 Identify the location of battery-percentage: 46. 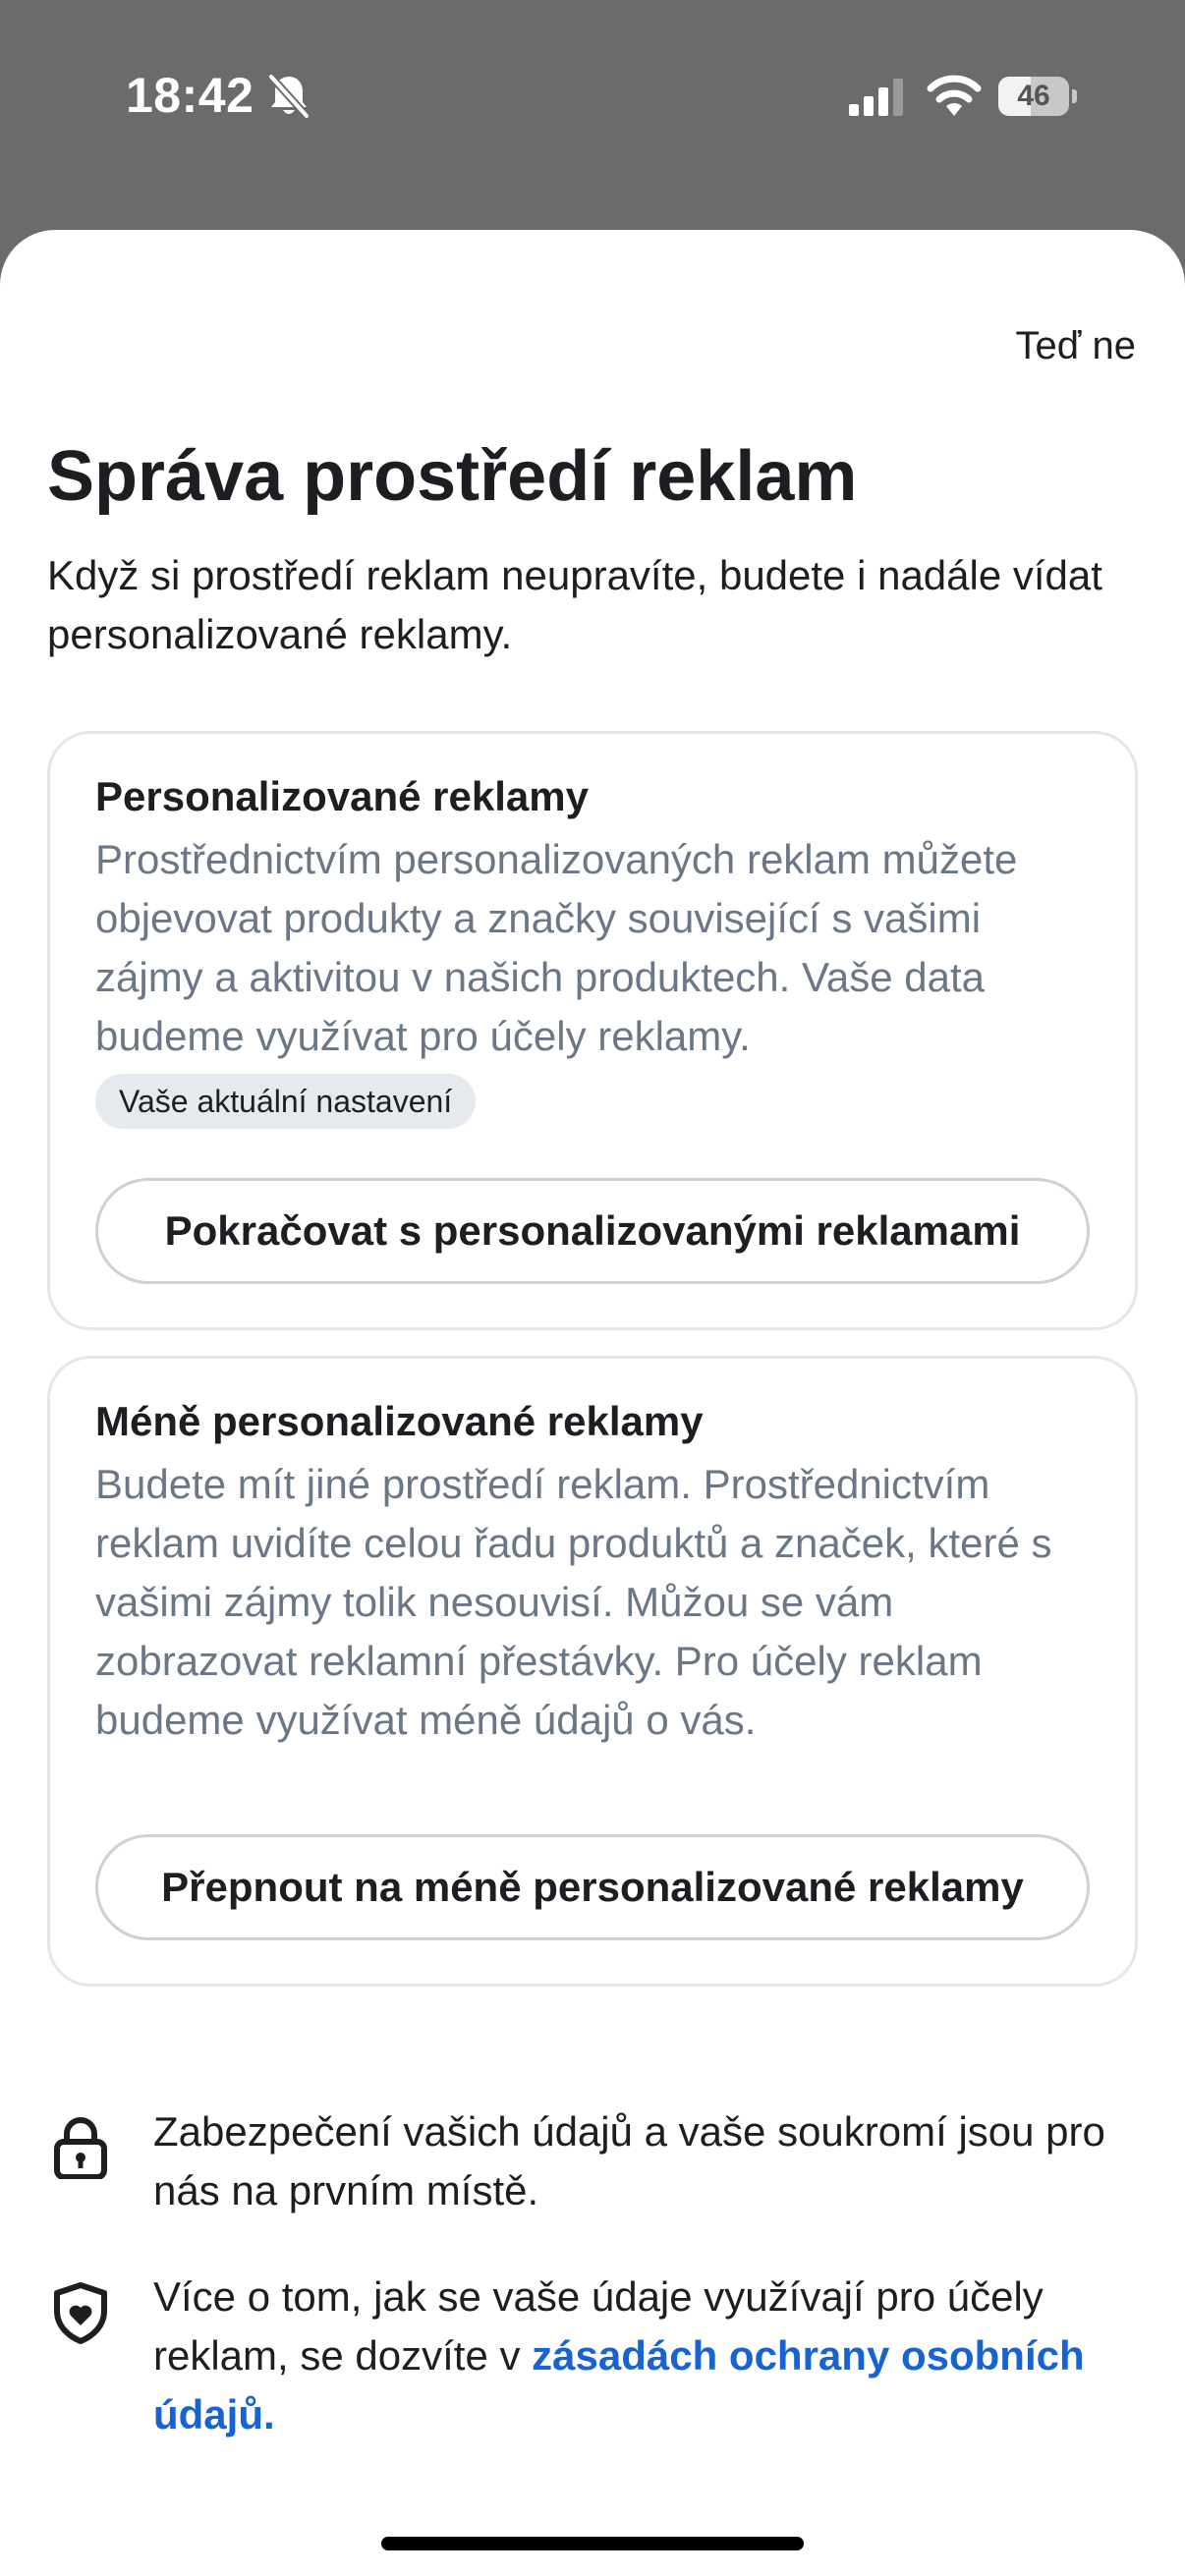
(1034, 96).